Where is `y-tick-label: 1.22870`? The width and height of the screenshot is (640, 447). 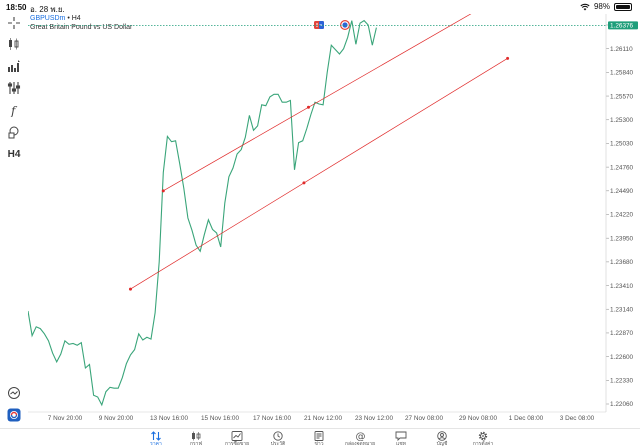
y-tick-label: 1.22870 is located at coordinates (622, 333).